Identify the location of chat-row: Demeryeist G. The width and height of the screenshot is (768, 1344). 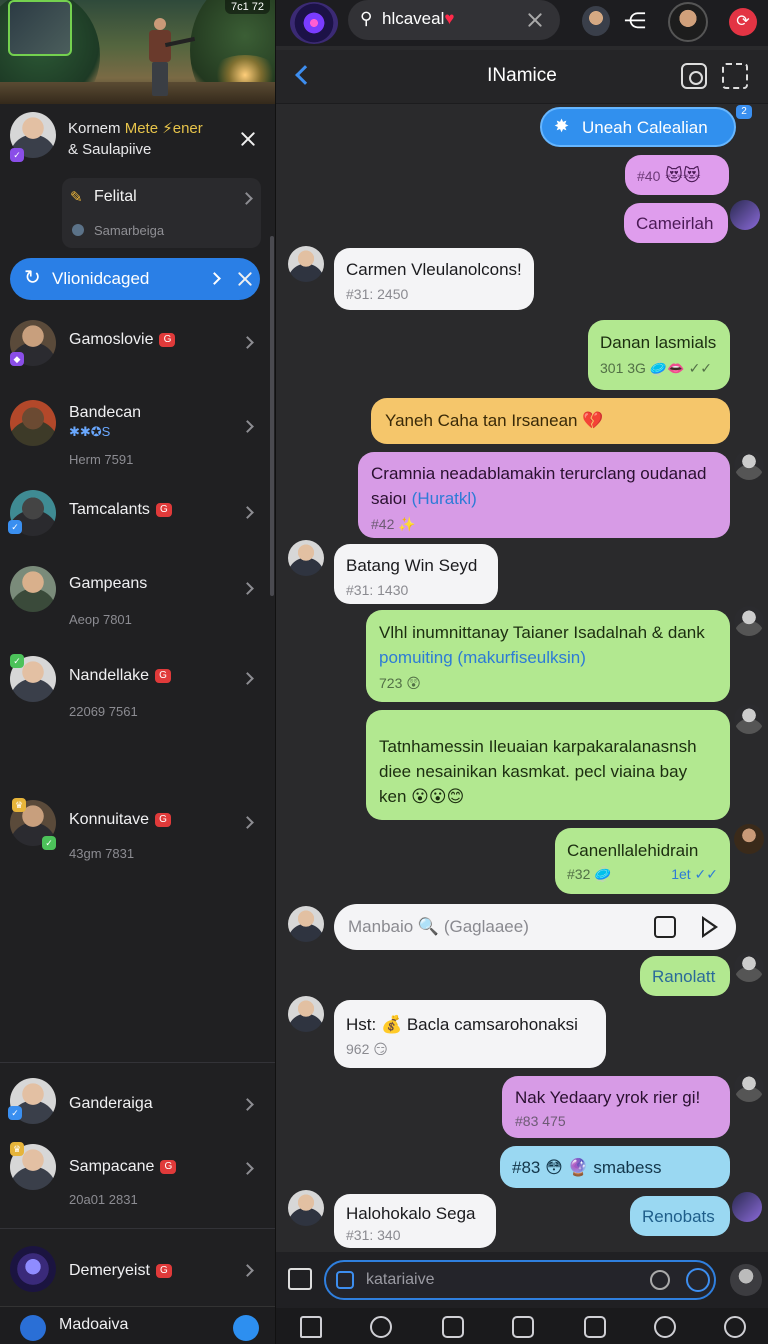
(137, 1278).